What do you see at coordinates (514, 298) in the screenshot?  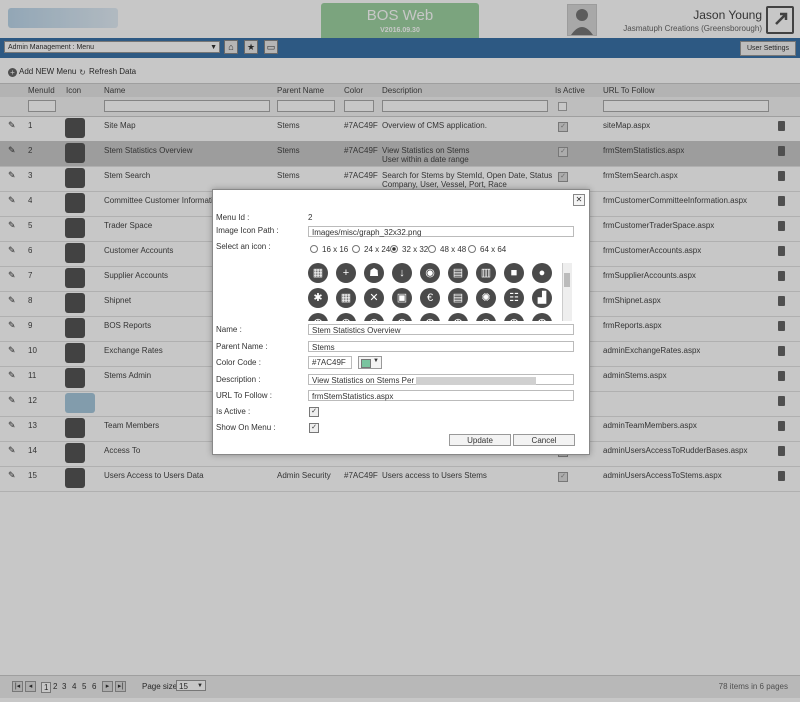 I see `meeting-icon: ☷` at bounding box center [514, 298].